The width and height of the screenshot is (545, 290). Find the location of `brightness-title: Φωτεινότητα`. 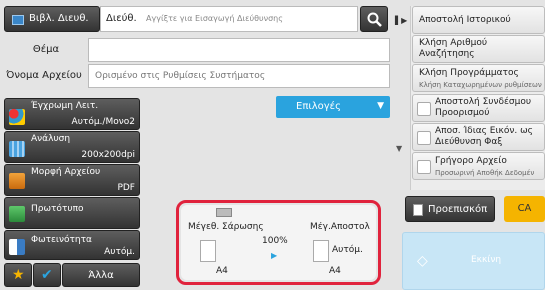

brightness-title: Φωτεινότητα is located at coordinates (61, 240).